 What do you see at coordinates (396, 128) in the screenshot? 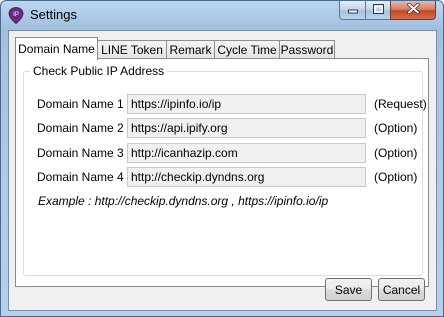
I see `domain-name-2-note: (Option)` at bounding box center [396, 128].